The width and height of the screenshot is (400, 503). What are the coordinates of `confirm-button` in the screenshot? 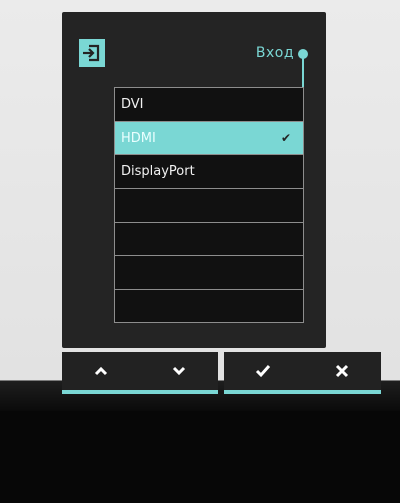 It's located at (263, 371).